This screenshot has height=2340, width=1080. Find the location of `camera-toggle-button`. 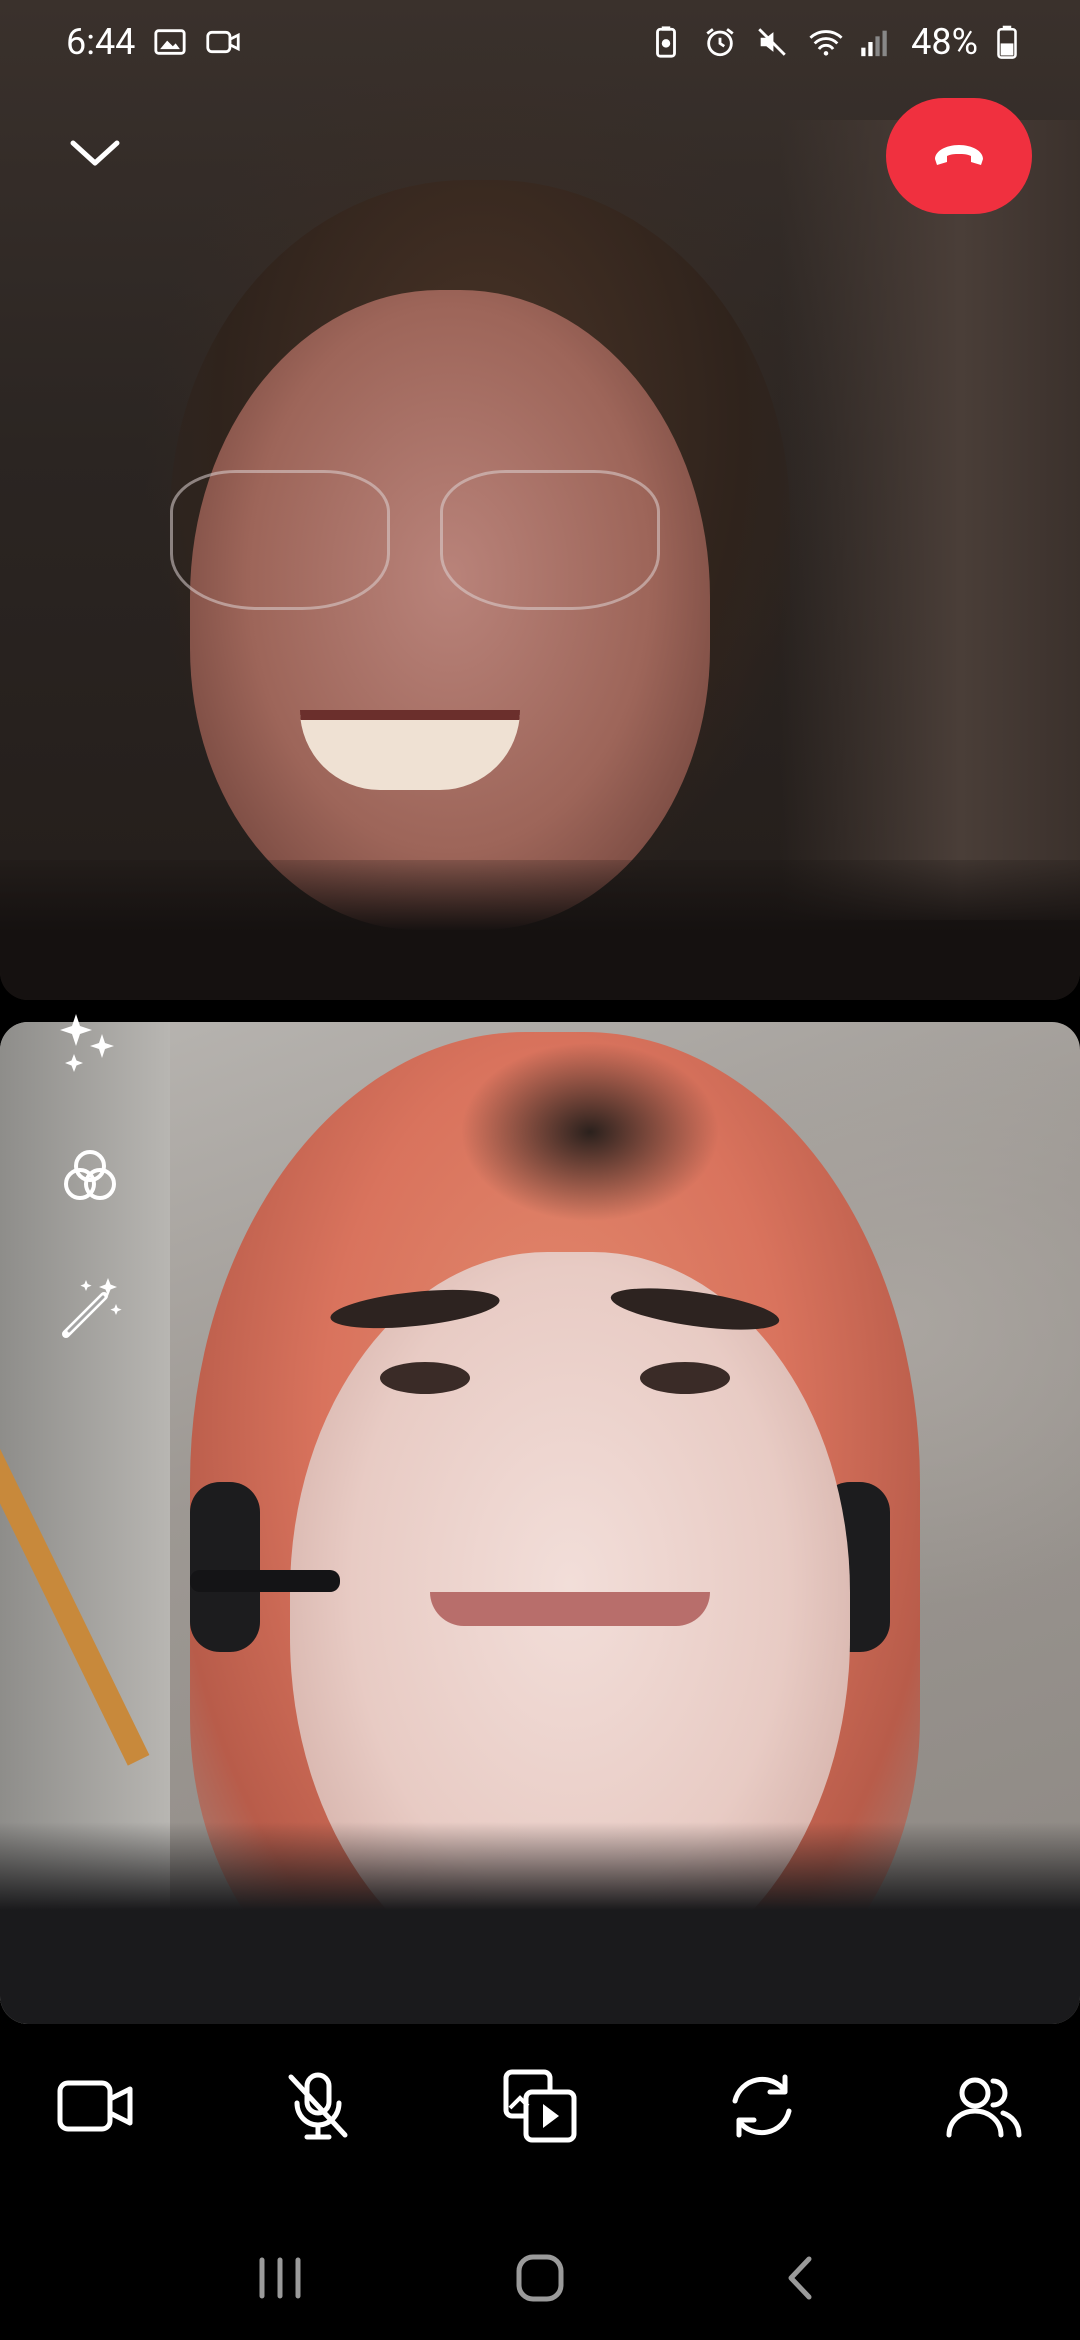

camera-toggle-button is located at coordinates (96, 2108).